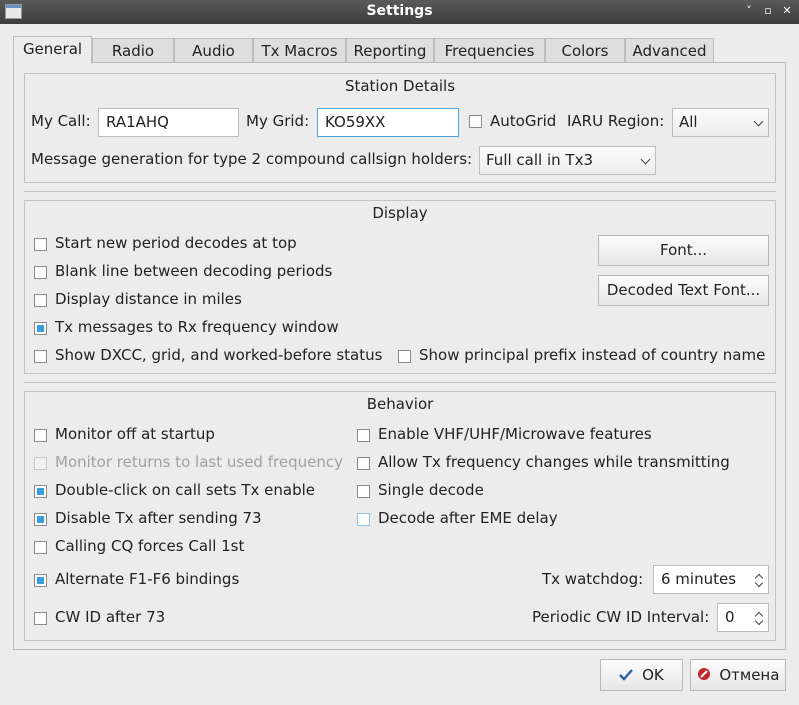 The height and width of the screenshot is (705, 799). What do you see at coordinates (699, 579) in the screenshot?
I see `tx-watchdog-value: 6 minutes` at bounding box center [699, 579].